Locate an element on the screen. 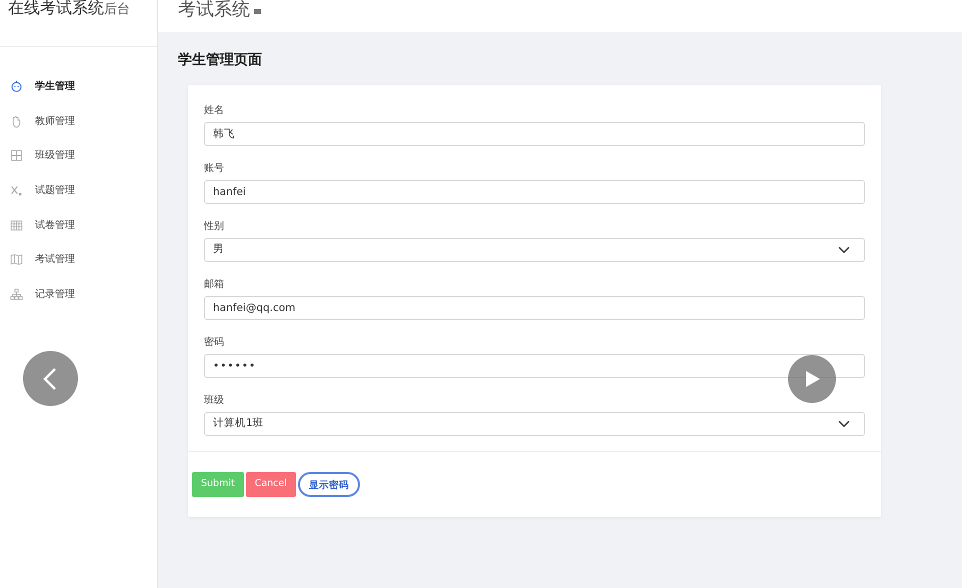  hand-icon is located at coordinates (16, 121).